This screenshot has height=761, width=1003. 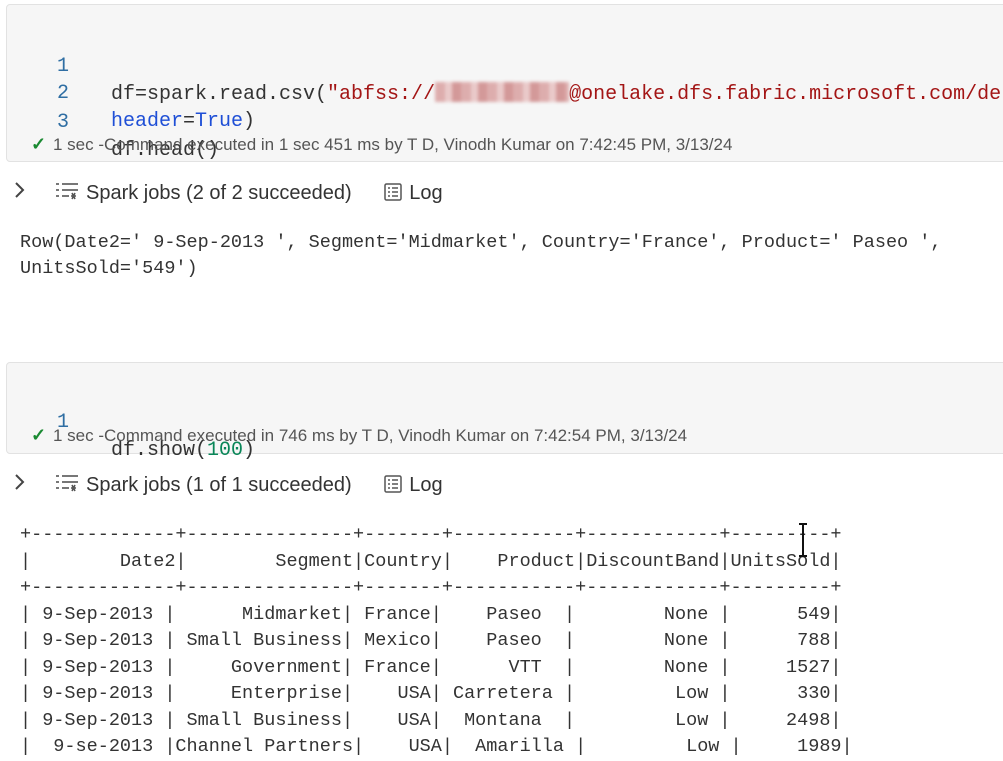 What do you see at coordinates (63, 66) in the screenshot?
I see `line-number: 1` at bounding box center [63, 66].